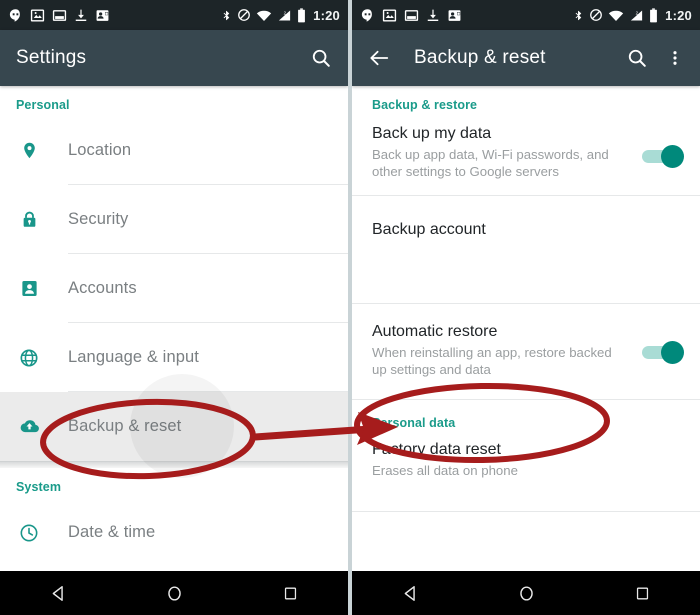 Image resolution: width=700 pixels, height=615 pixels. Describe the element at coordinates (435, 331) in the screenshot. I see `list-item-title: Automatic restore` at that location.